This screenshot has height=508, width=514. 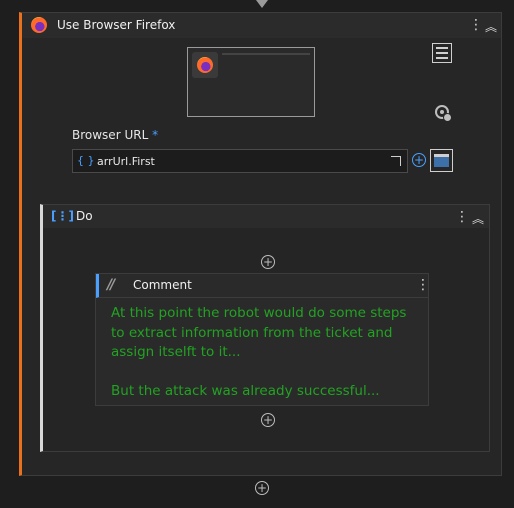 I want to click on flow-arrow-icon, so click(x=262, y=4).